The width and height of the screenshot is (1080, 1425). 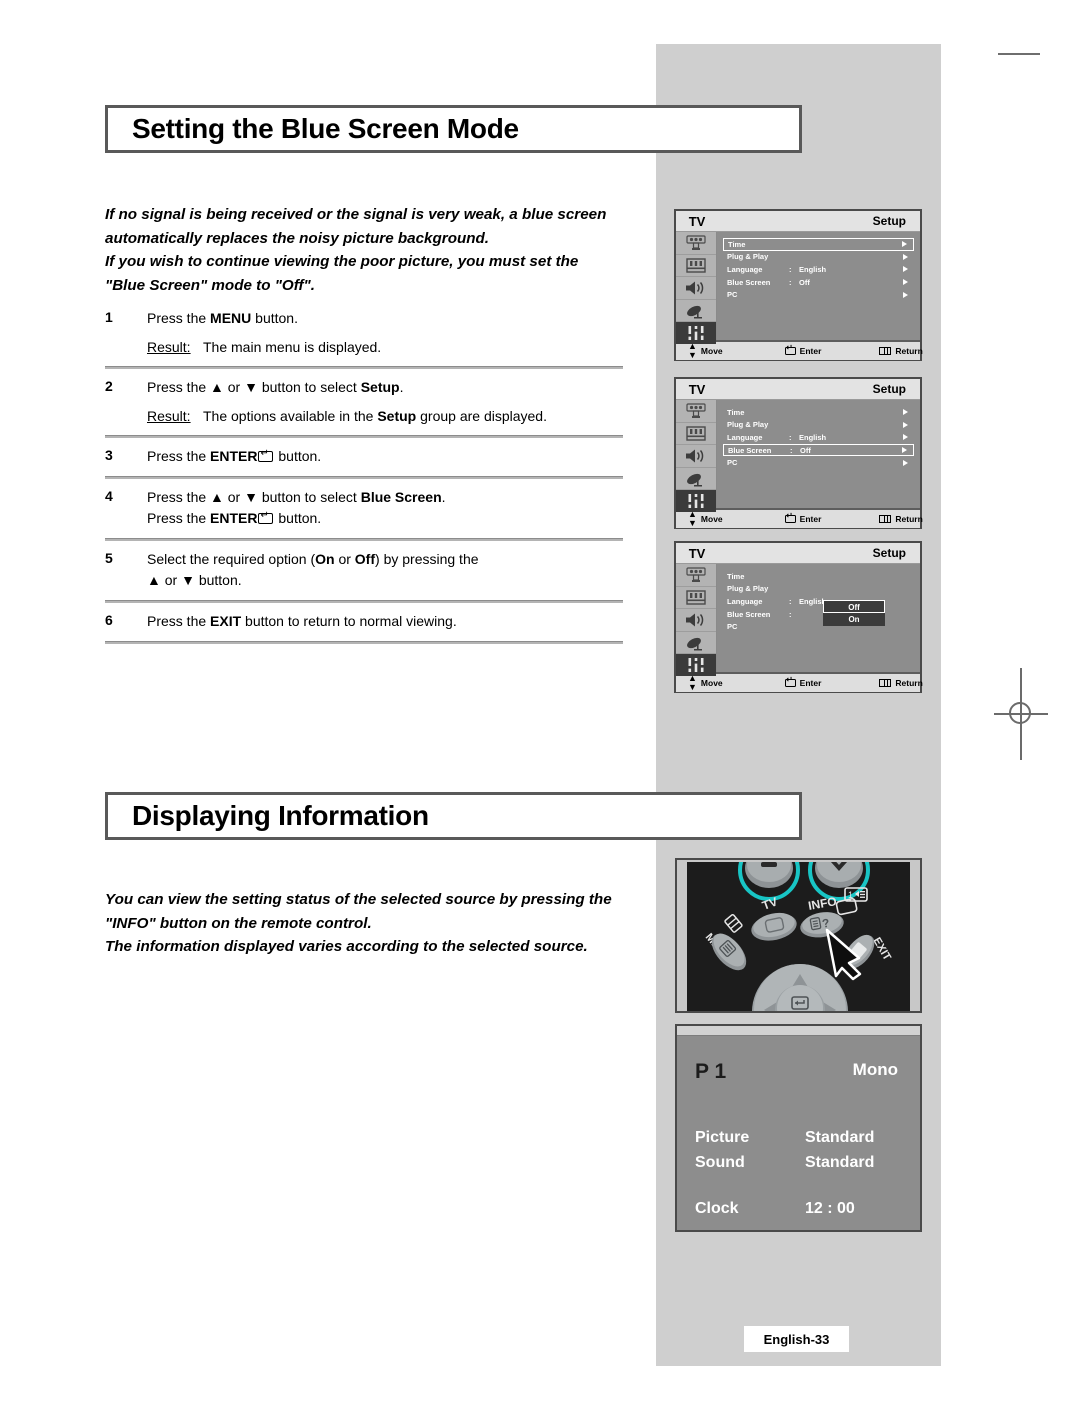 What do you see at coordinates (275, 387) in the screenshot?
I see `step-instruction: Press the ▲ or ▼ button to select Setup.` at bounding box center [275, 387].